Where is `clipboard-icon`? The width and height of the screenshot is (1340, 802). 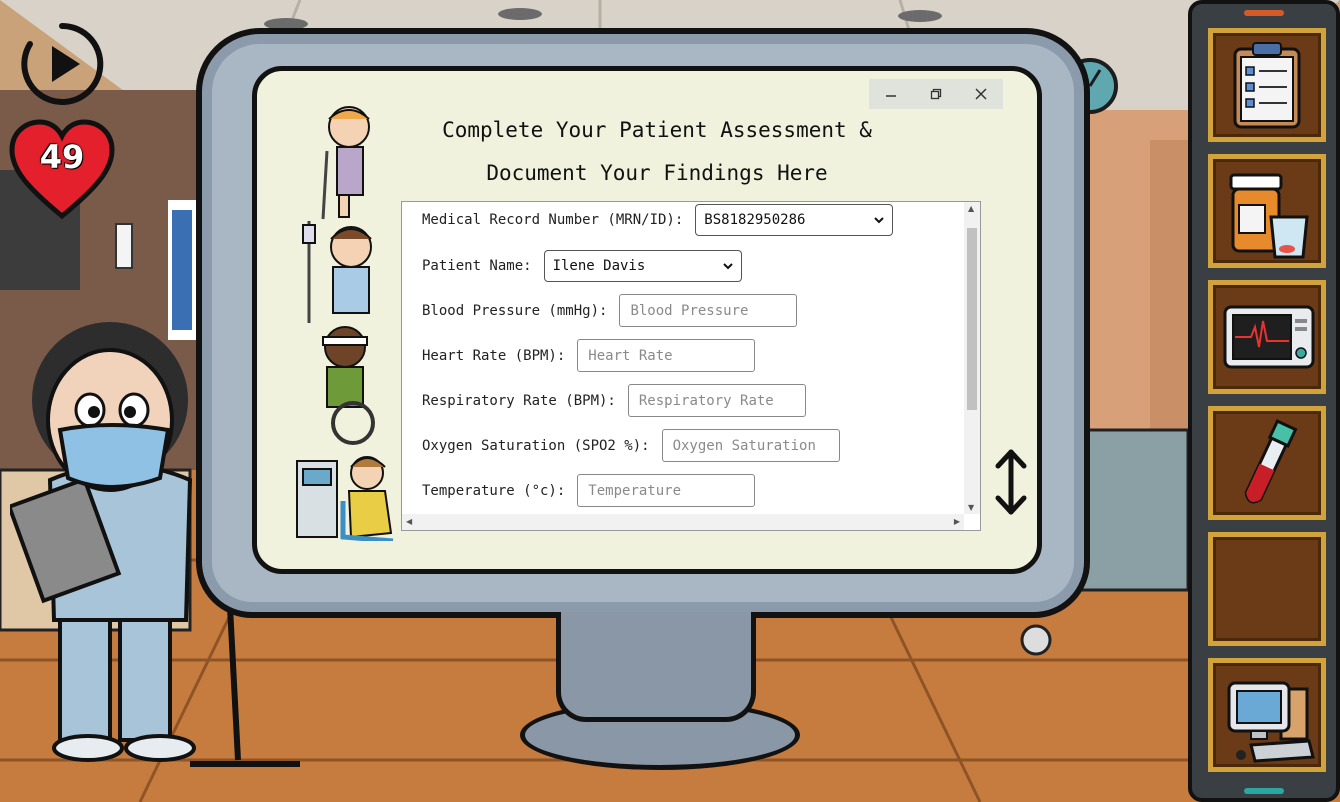
clipboard-icon is located at coordinates (1267, 85).